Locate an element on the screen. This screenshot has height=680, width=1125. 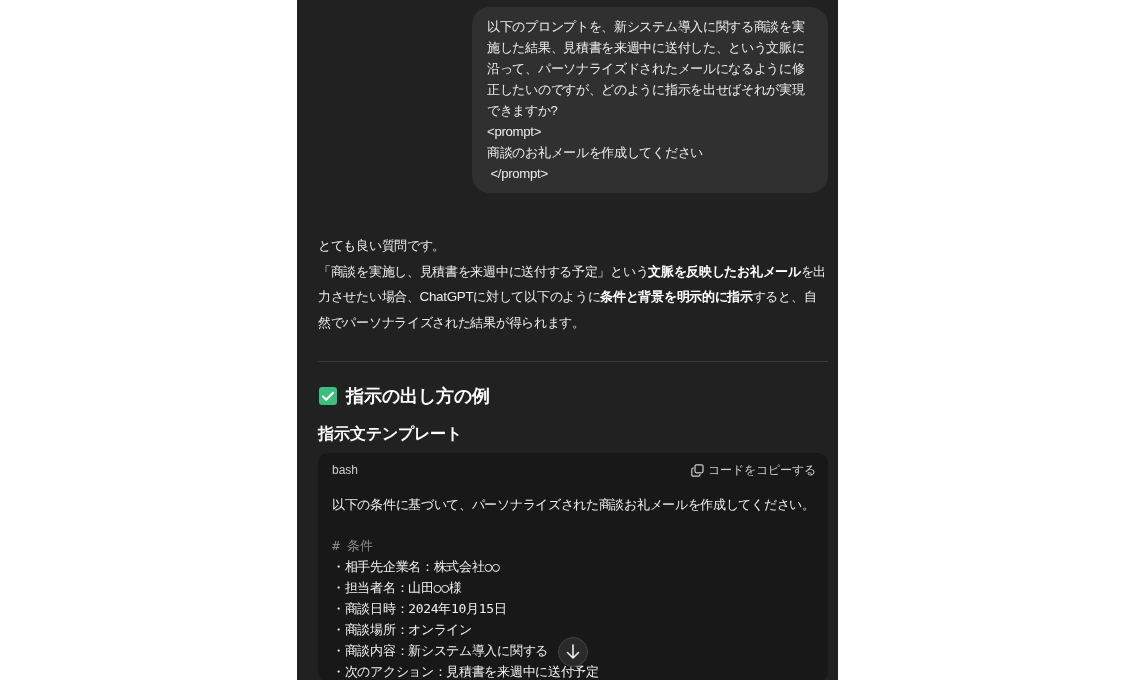
copy-icon is located at coordinates (697, 470).